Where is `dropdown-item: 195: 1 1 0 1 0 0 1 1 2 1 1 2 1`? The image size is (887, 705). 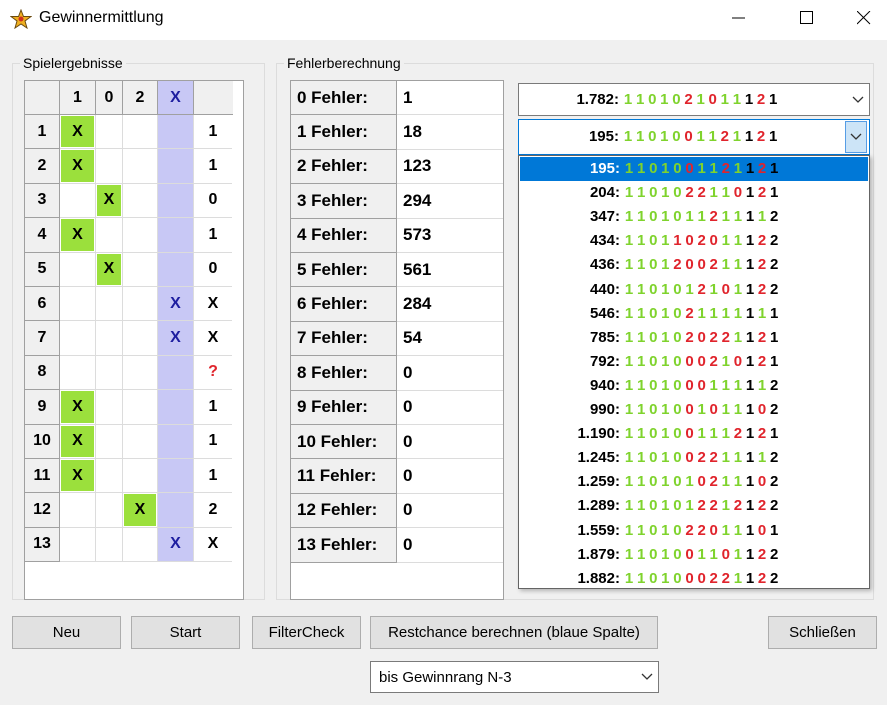 dropdown-item: 195: 1 1 0 1 0 0 1 1 2 1 1 2 1 is located at coordinates (694, 169).